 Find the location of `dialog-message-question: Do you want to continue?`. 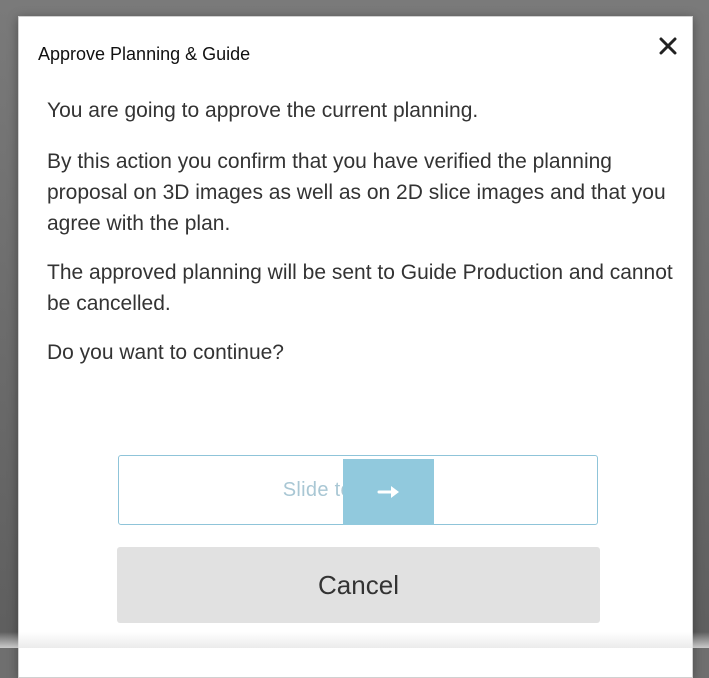

dialog-message-question: Do you want to continue? is located at coordinates (165, 352).